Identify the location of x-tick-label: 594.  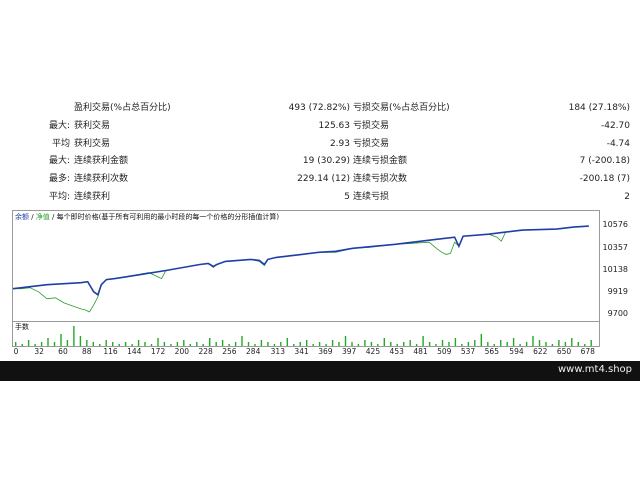
(516, 351).